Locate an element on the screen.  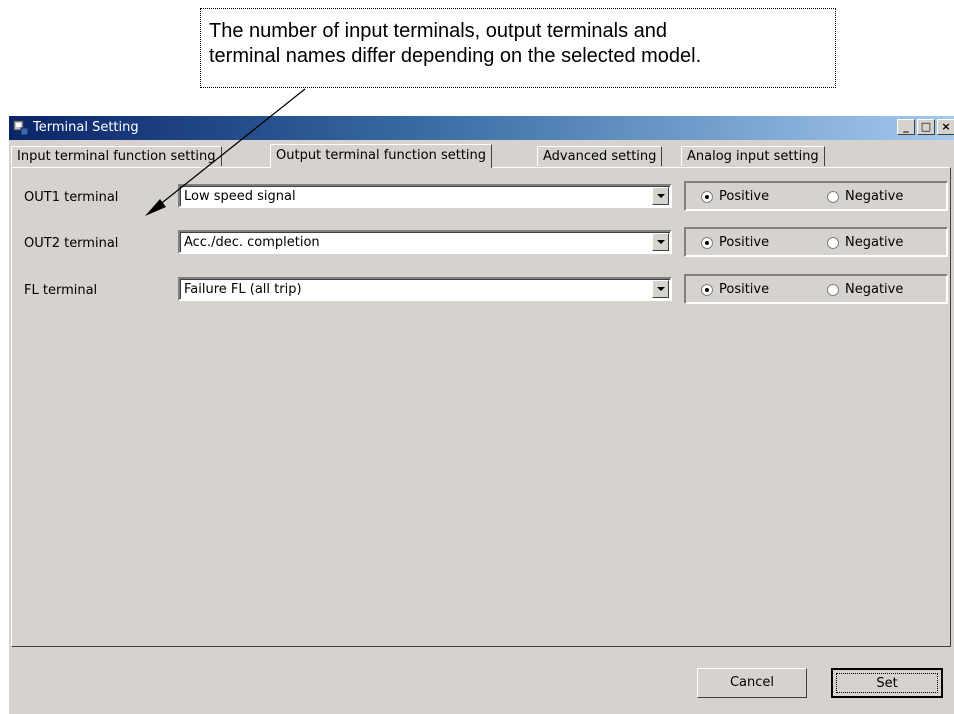
function-select-value: Acc./dec. completion is located at coordinates (252, 242).